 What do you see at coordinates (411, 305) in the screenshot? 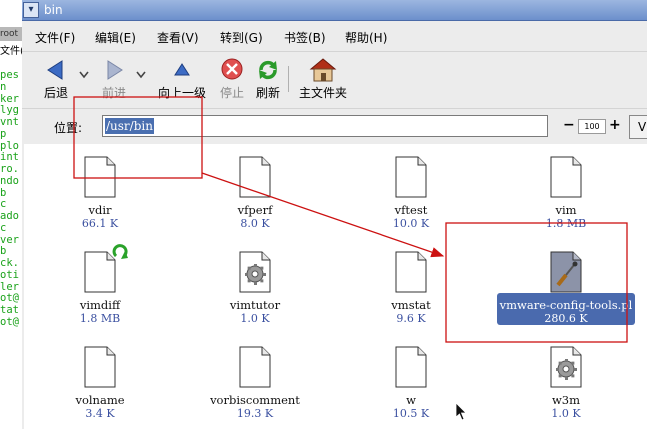
I see `file-name: vmstat` at bounding box center [411, 305].